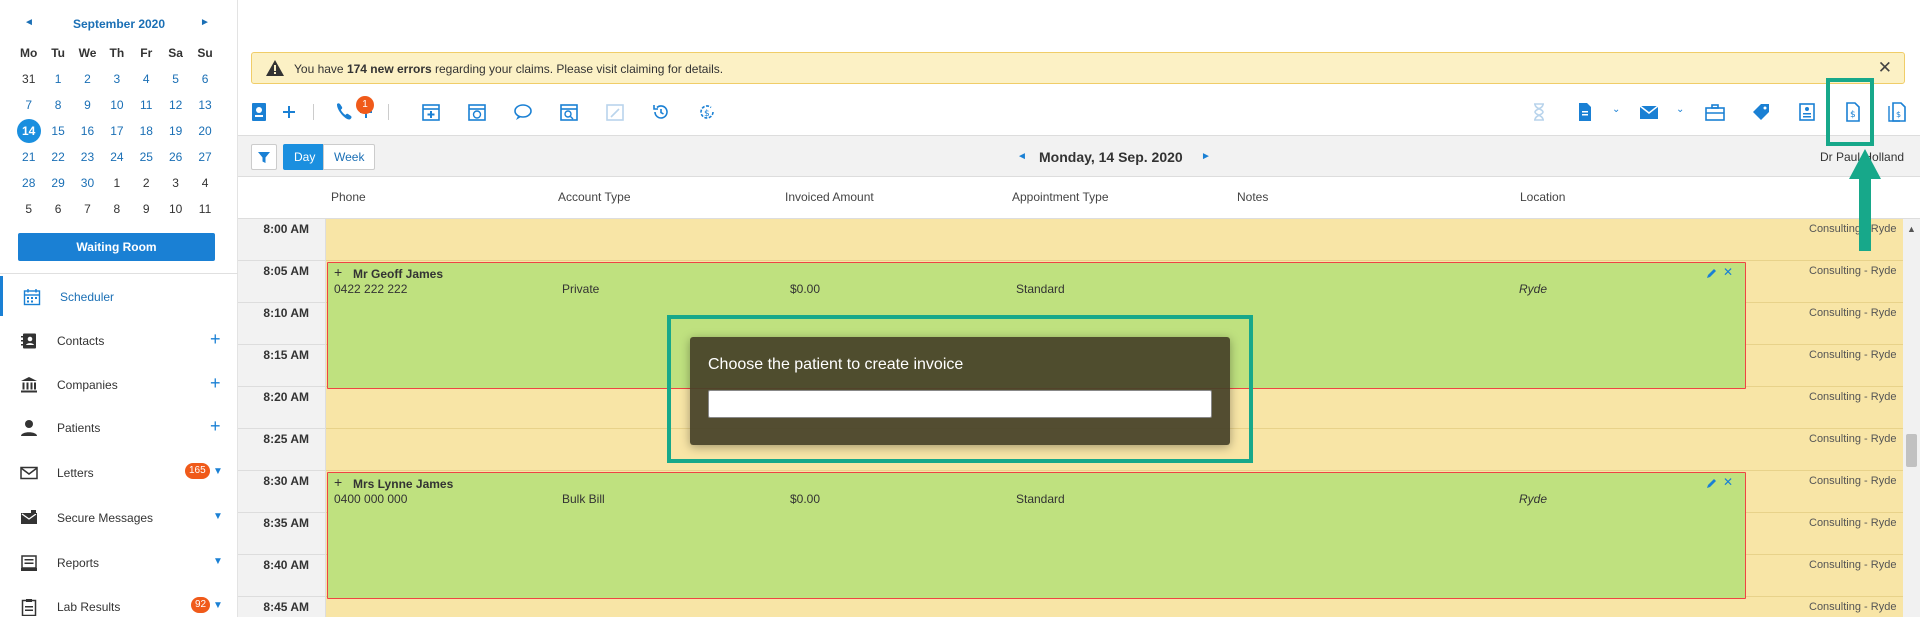 This screenshot has width=1920, height=617. Describe the element at coordinates (1585, 112) in the screenshot. I see `document-button` at that location.